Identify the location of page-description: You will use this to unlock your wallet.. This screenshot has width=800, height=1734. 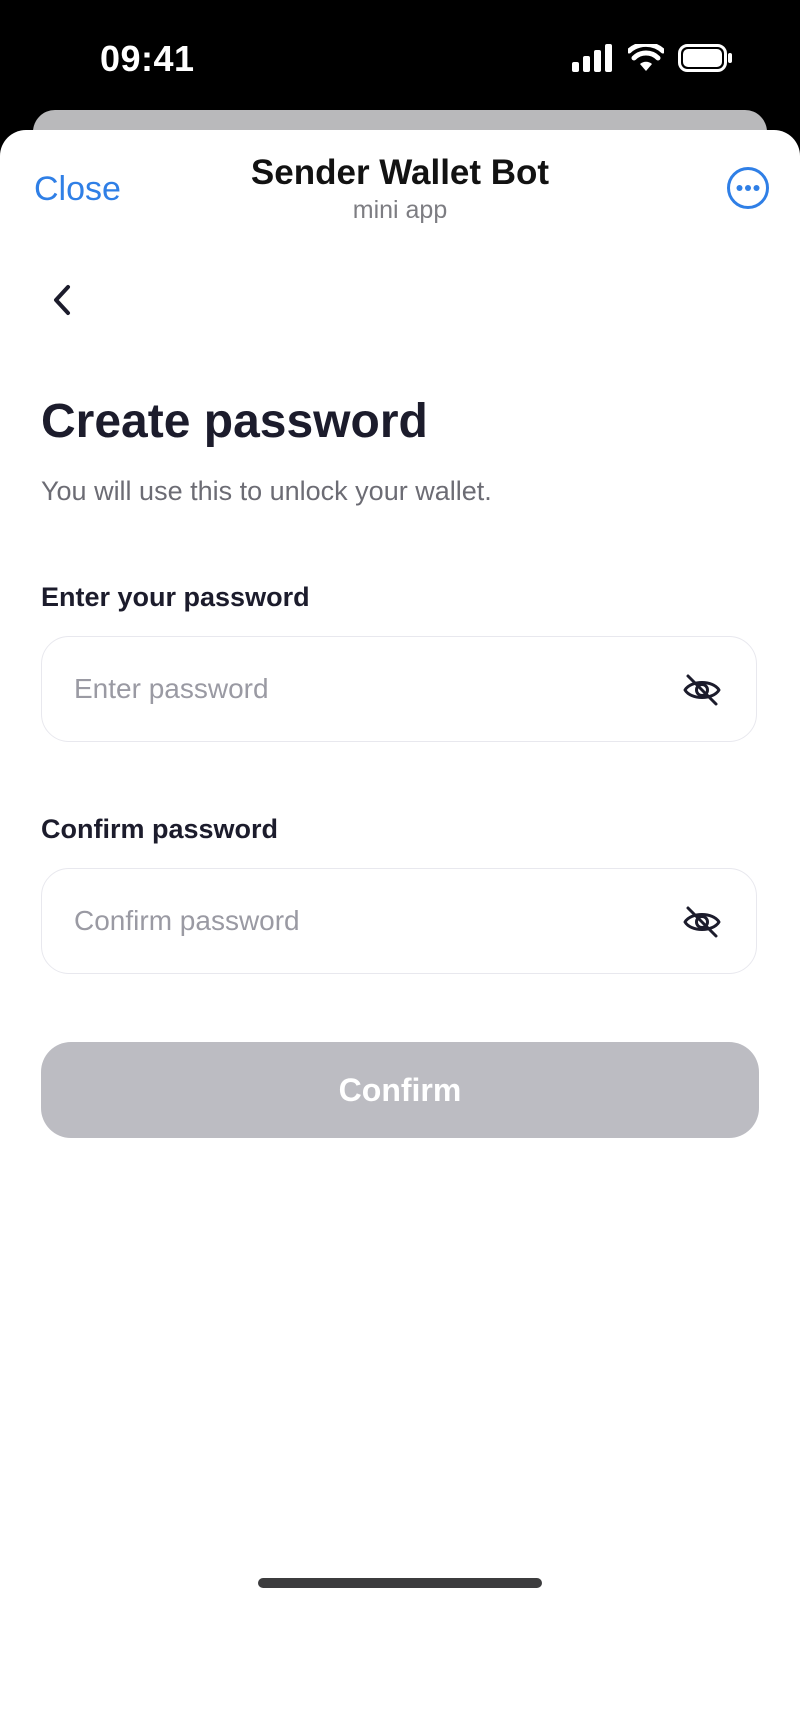
(266, 491).